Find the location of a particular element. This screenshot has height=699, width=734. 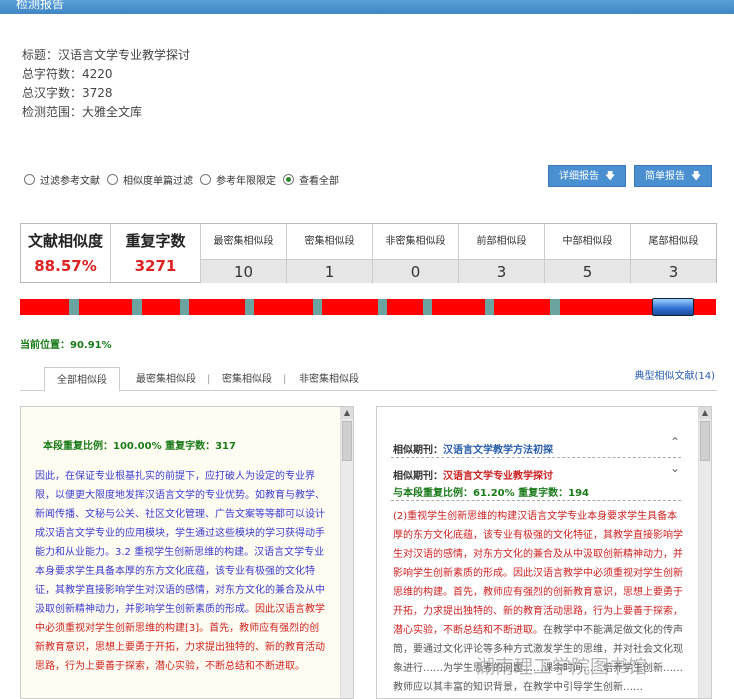

segment-summary: 本段重复比例：100.00% 重复字数：317 is located at coordinates (139, 446).